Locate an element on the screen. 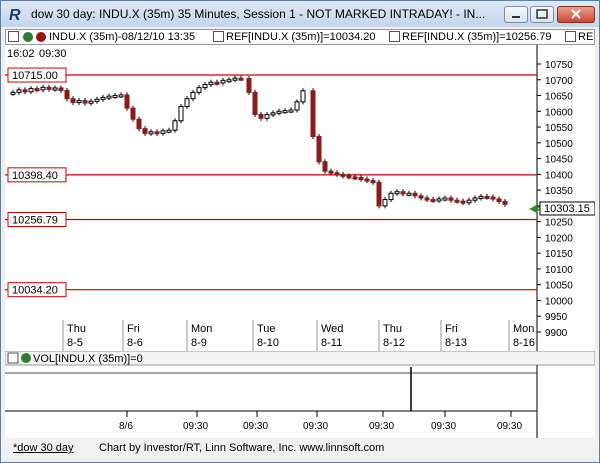 Image resolution: width=600 pixels, height=463 pixels. chart-options-checkbox is located at coordinates (13, 36).